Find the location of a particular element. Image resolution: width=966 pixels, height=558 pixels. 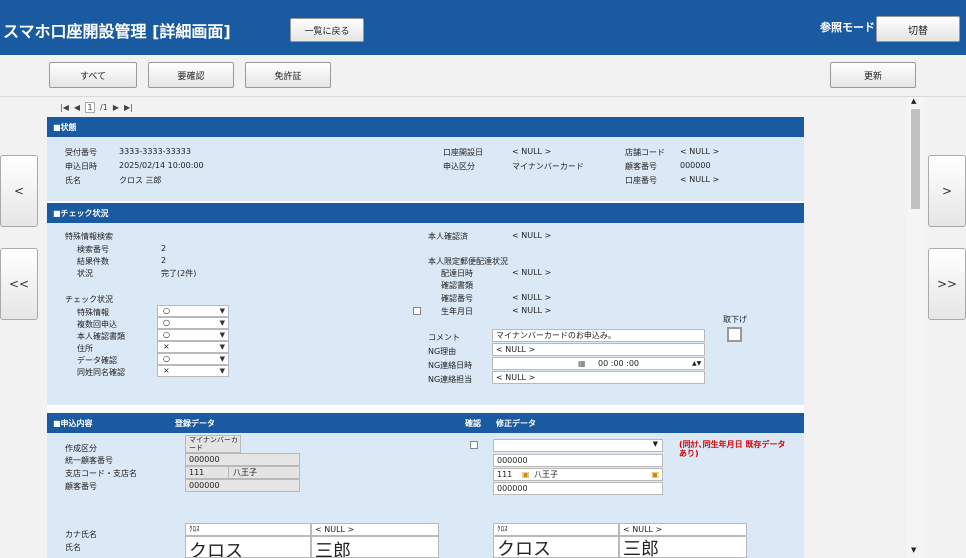

birth-value: < NULL > is located at coordinates (532, 310).